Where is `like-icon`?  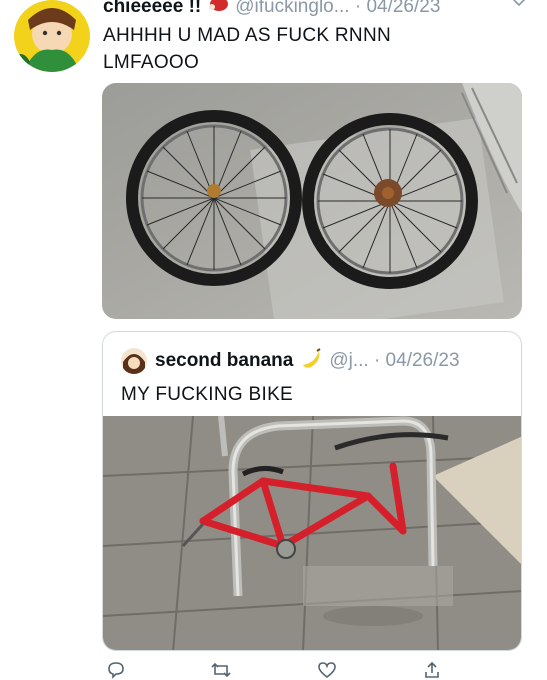
like-icon is located at coordinates (327, 670).